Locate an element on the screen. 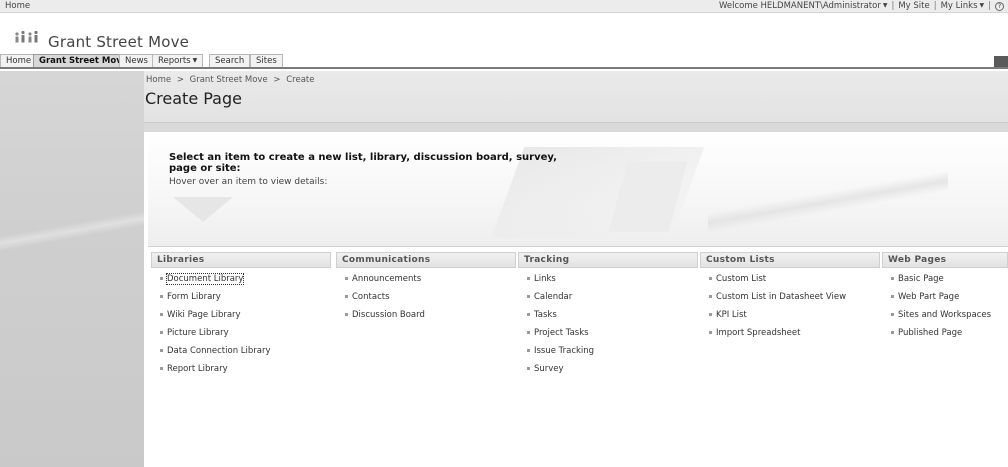  item-label: Discussion Board is located at coordinates (388, 315).